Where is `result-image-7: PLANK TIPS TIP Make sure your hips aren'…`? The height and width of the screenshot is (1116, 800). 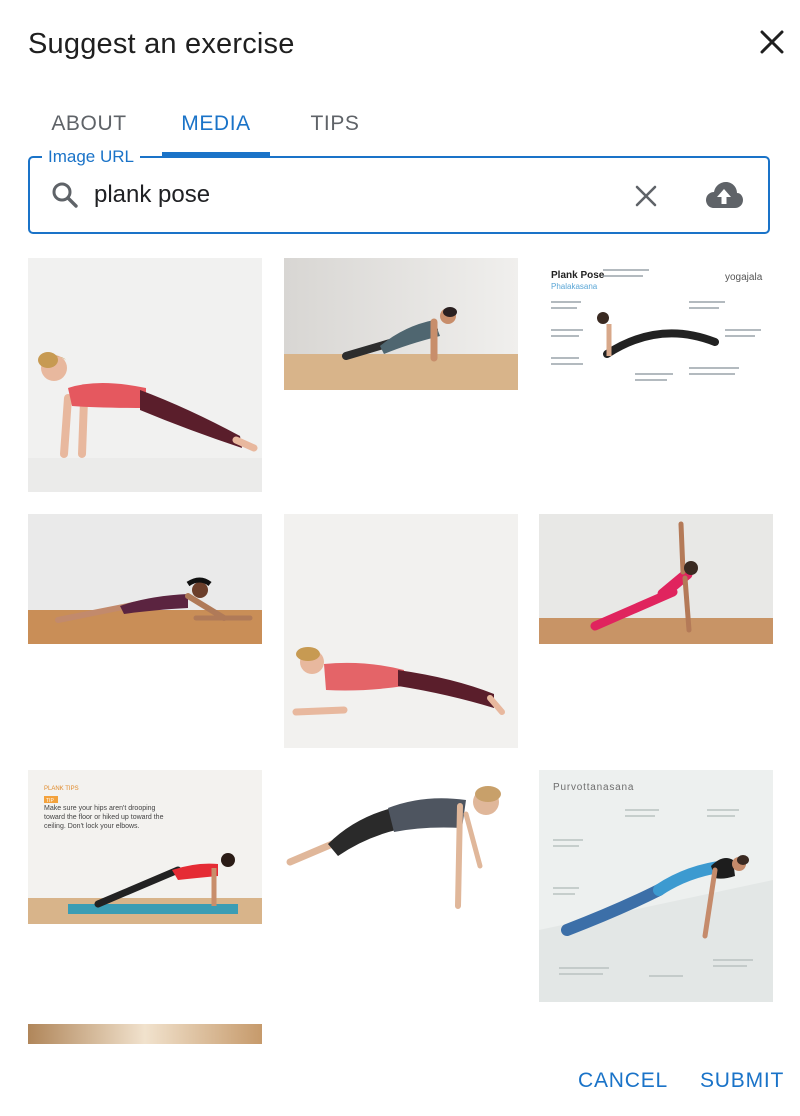 result-image-7: PLANK TIPS TIP Make sure your hips aren'… is located at coordinates (145, 847).